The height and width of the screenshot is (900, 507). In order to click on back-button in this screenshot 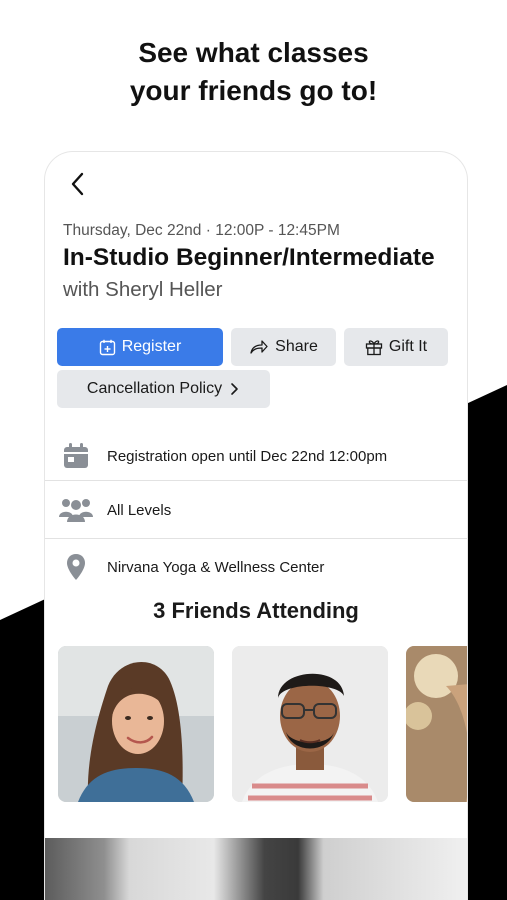, I will do `click(77, 184)`.